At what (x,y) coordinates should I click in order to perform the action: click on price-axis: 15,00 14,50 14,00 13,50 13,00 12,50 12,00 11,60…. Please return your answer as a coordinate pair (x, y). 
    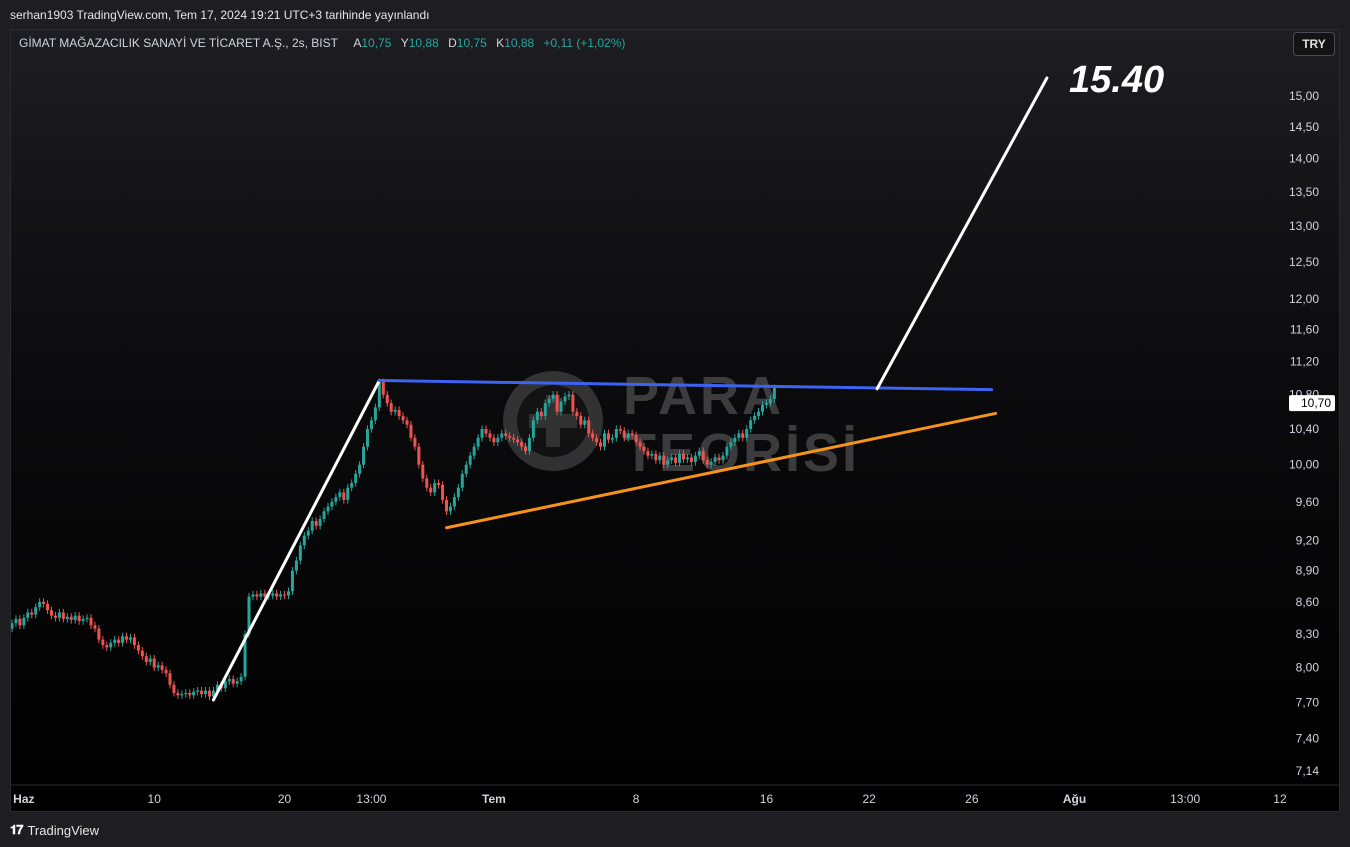
    Looking at the image, I should click on (1312, 433).